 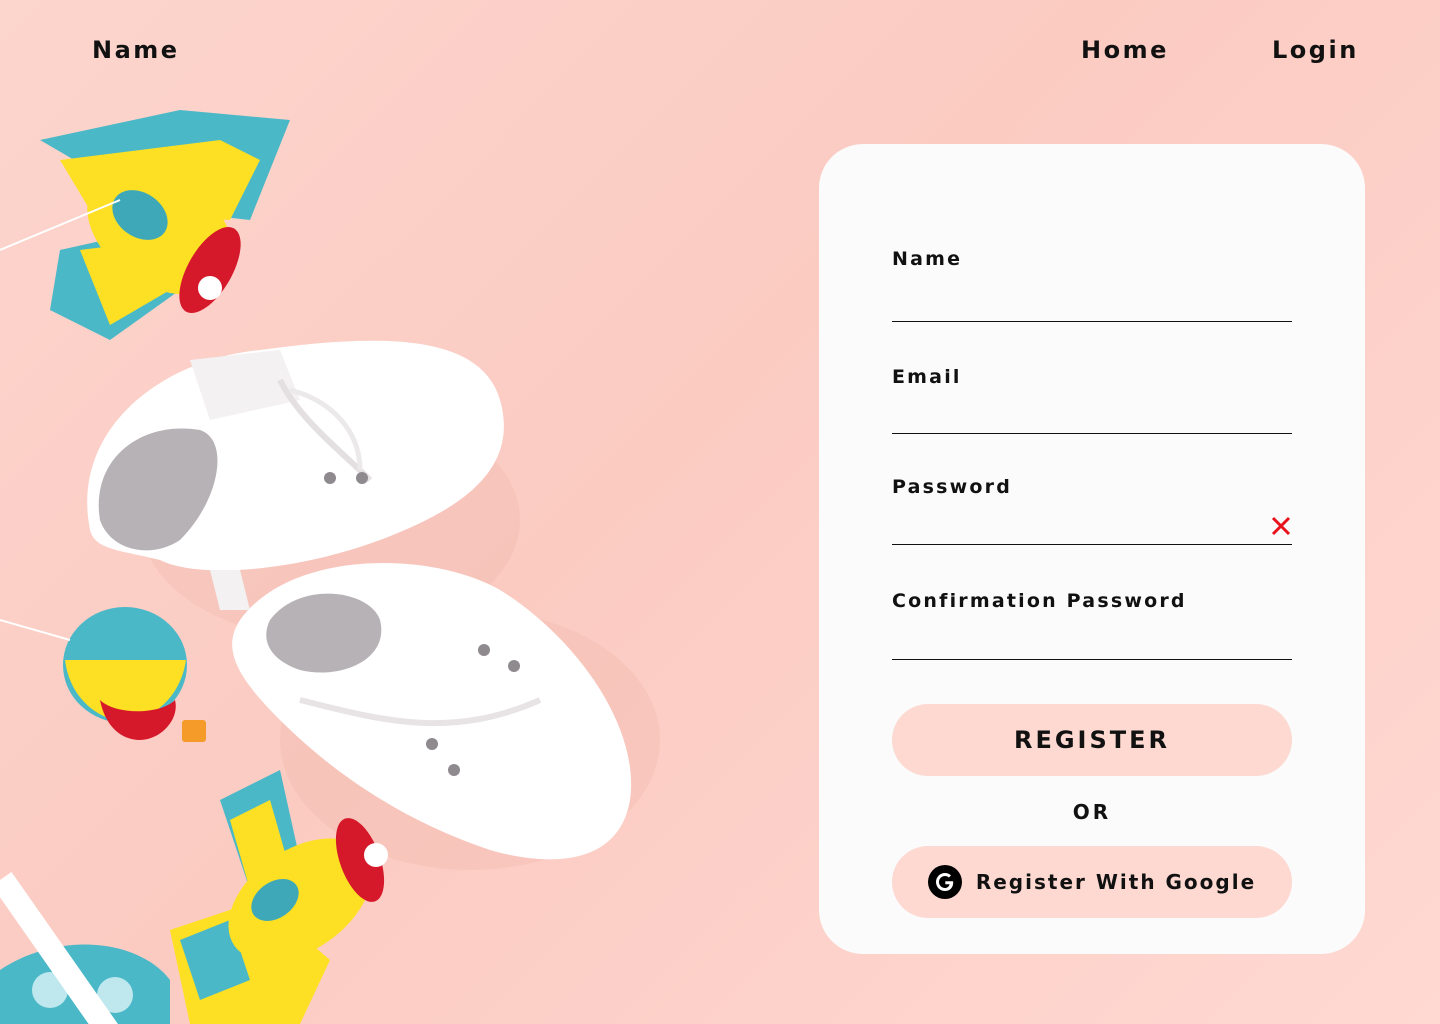 I want to click on password-label: Password, so click(x=952, y=487).